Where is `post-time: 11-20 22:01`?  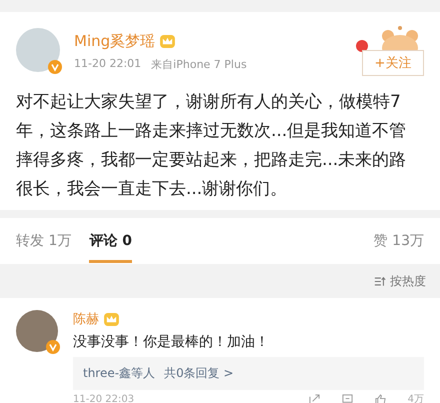
post-time: 11-20 22:01 is located at coordinates (108, 64).